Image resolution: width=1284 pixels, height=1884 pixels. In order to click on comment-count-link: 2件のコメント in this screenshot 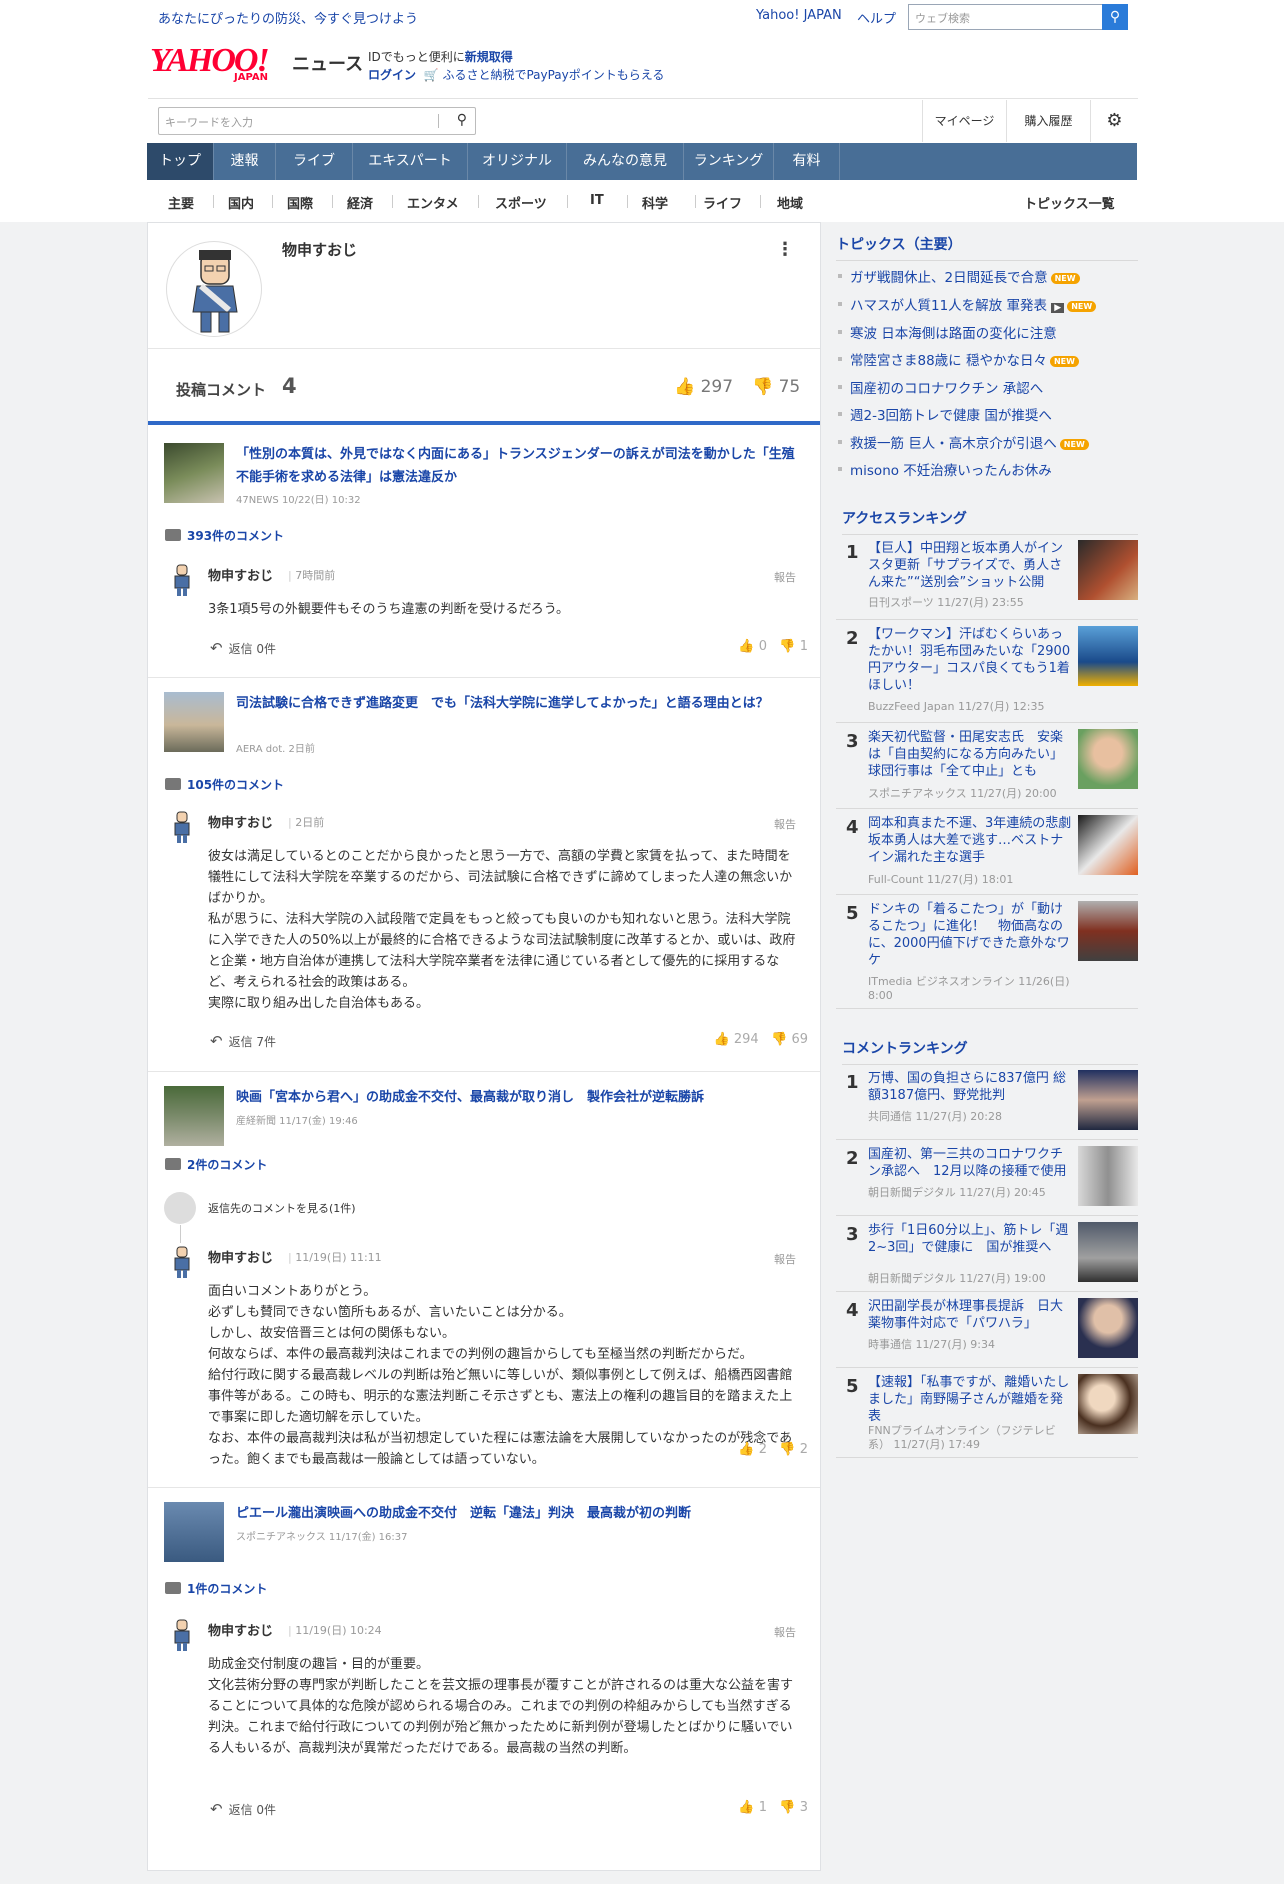, I will do `click(216, 1164)`.